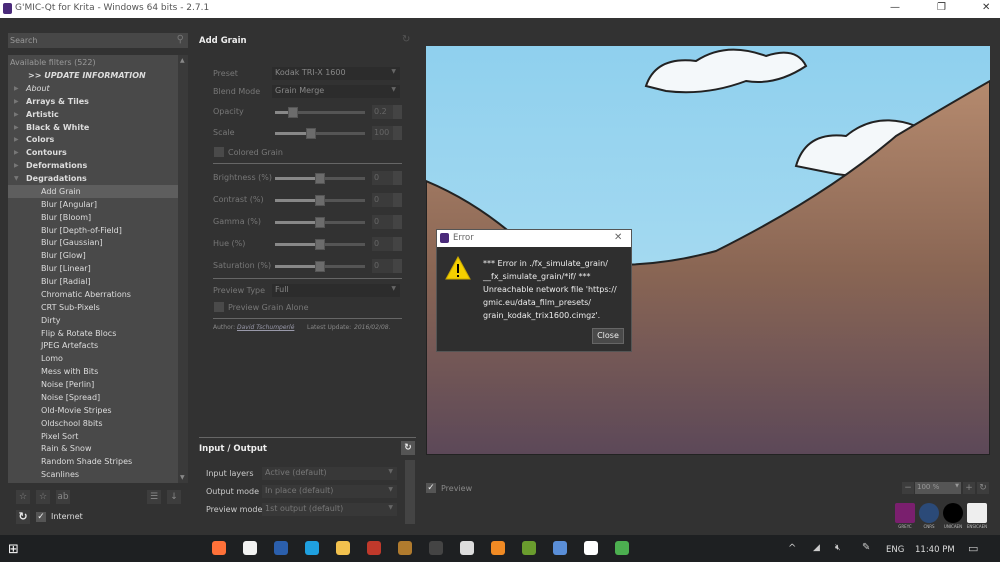  What do you see at coordinates (93, 294) in the screenshot?
I see `filter-item: Chromatic Aberrations` at bounding box center [93, 294].